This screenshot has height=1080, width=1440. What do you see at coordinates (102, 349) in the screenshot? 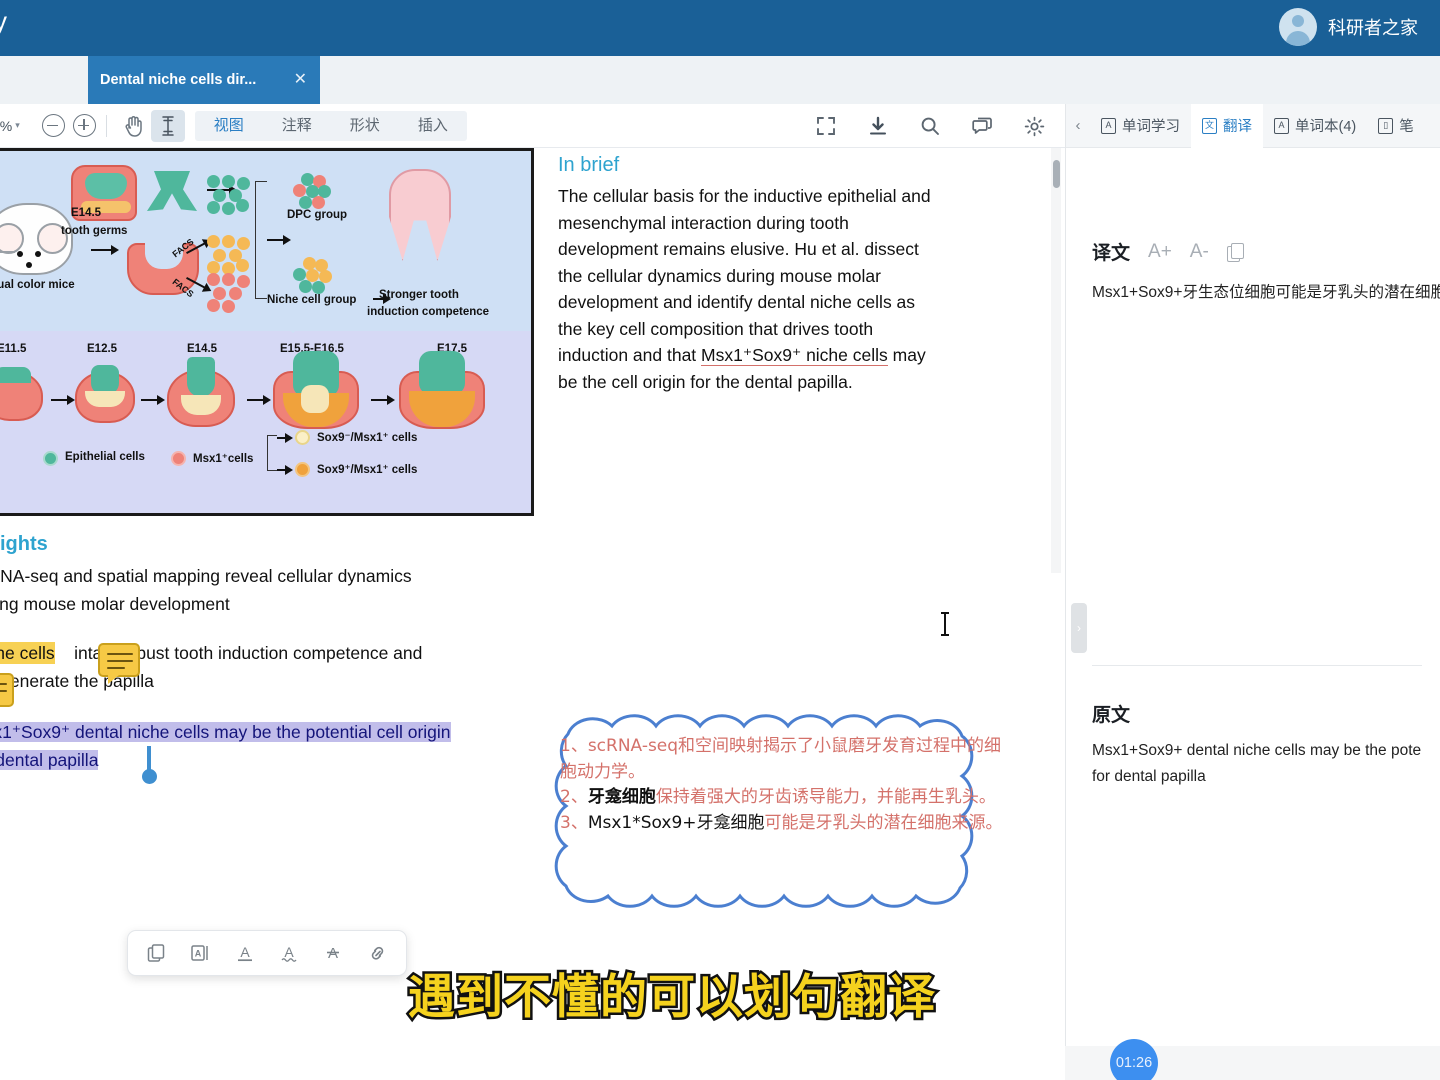
I see `ga-stage-label-1: E12.5` at bounding box center [102, 349].